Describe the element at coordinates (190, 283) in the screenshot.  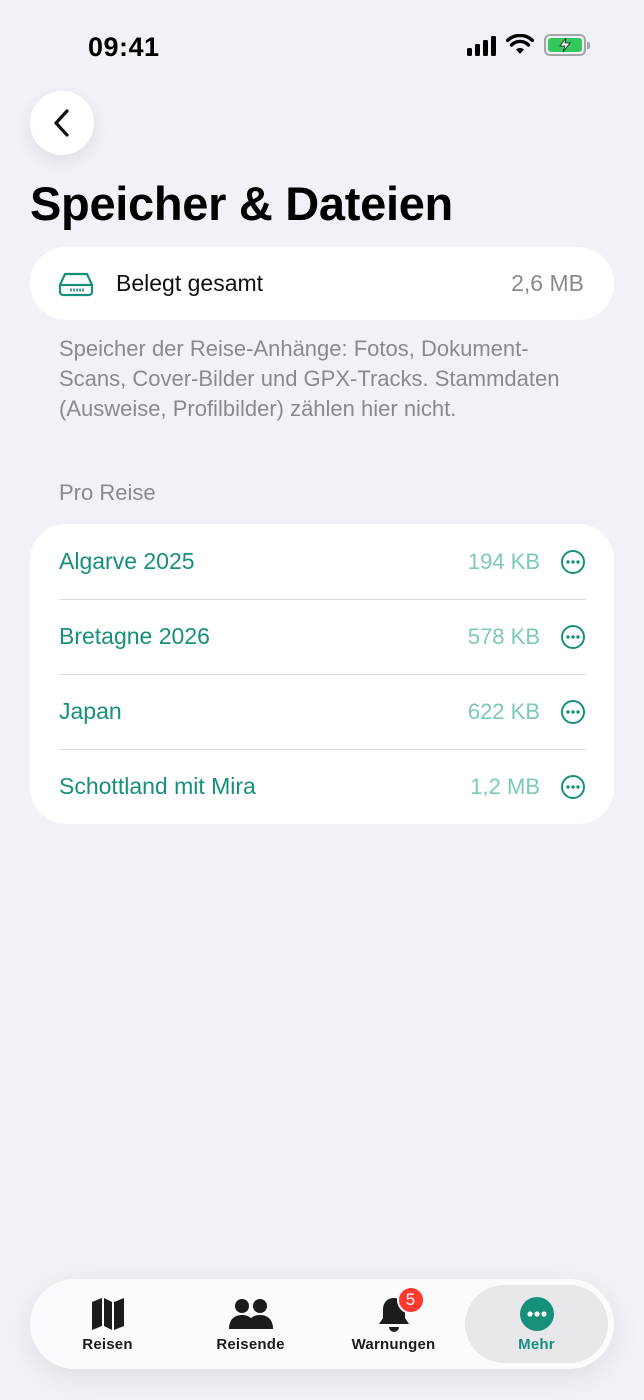
I see `total-label: Belegt gesamt` at that location.